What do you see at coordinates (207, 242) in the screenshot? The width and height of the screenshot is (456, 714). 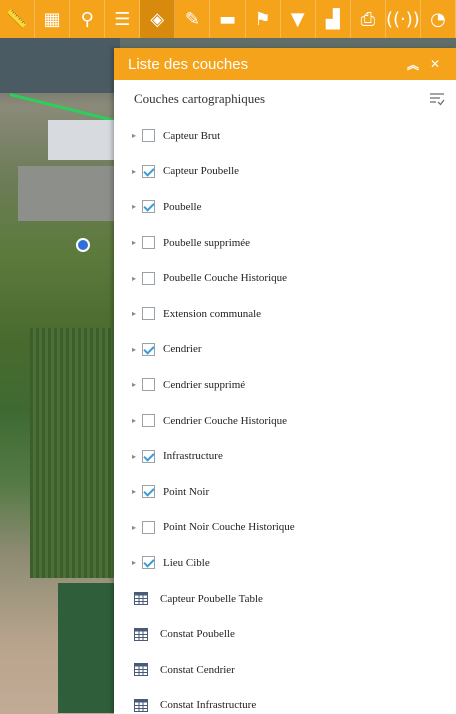 I see `layer-label: Poubelle supprimée` at bounding box center [207, 242].